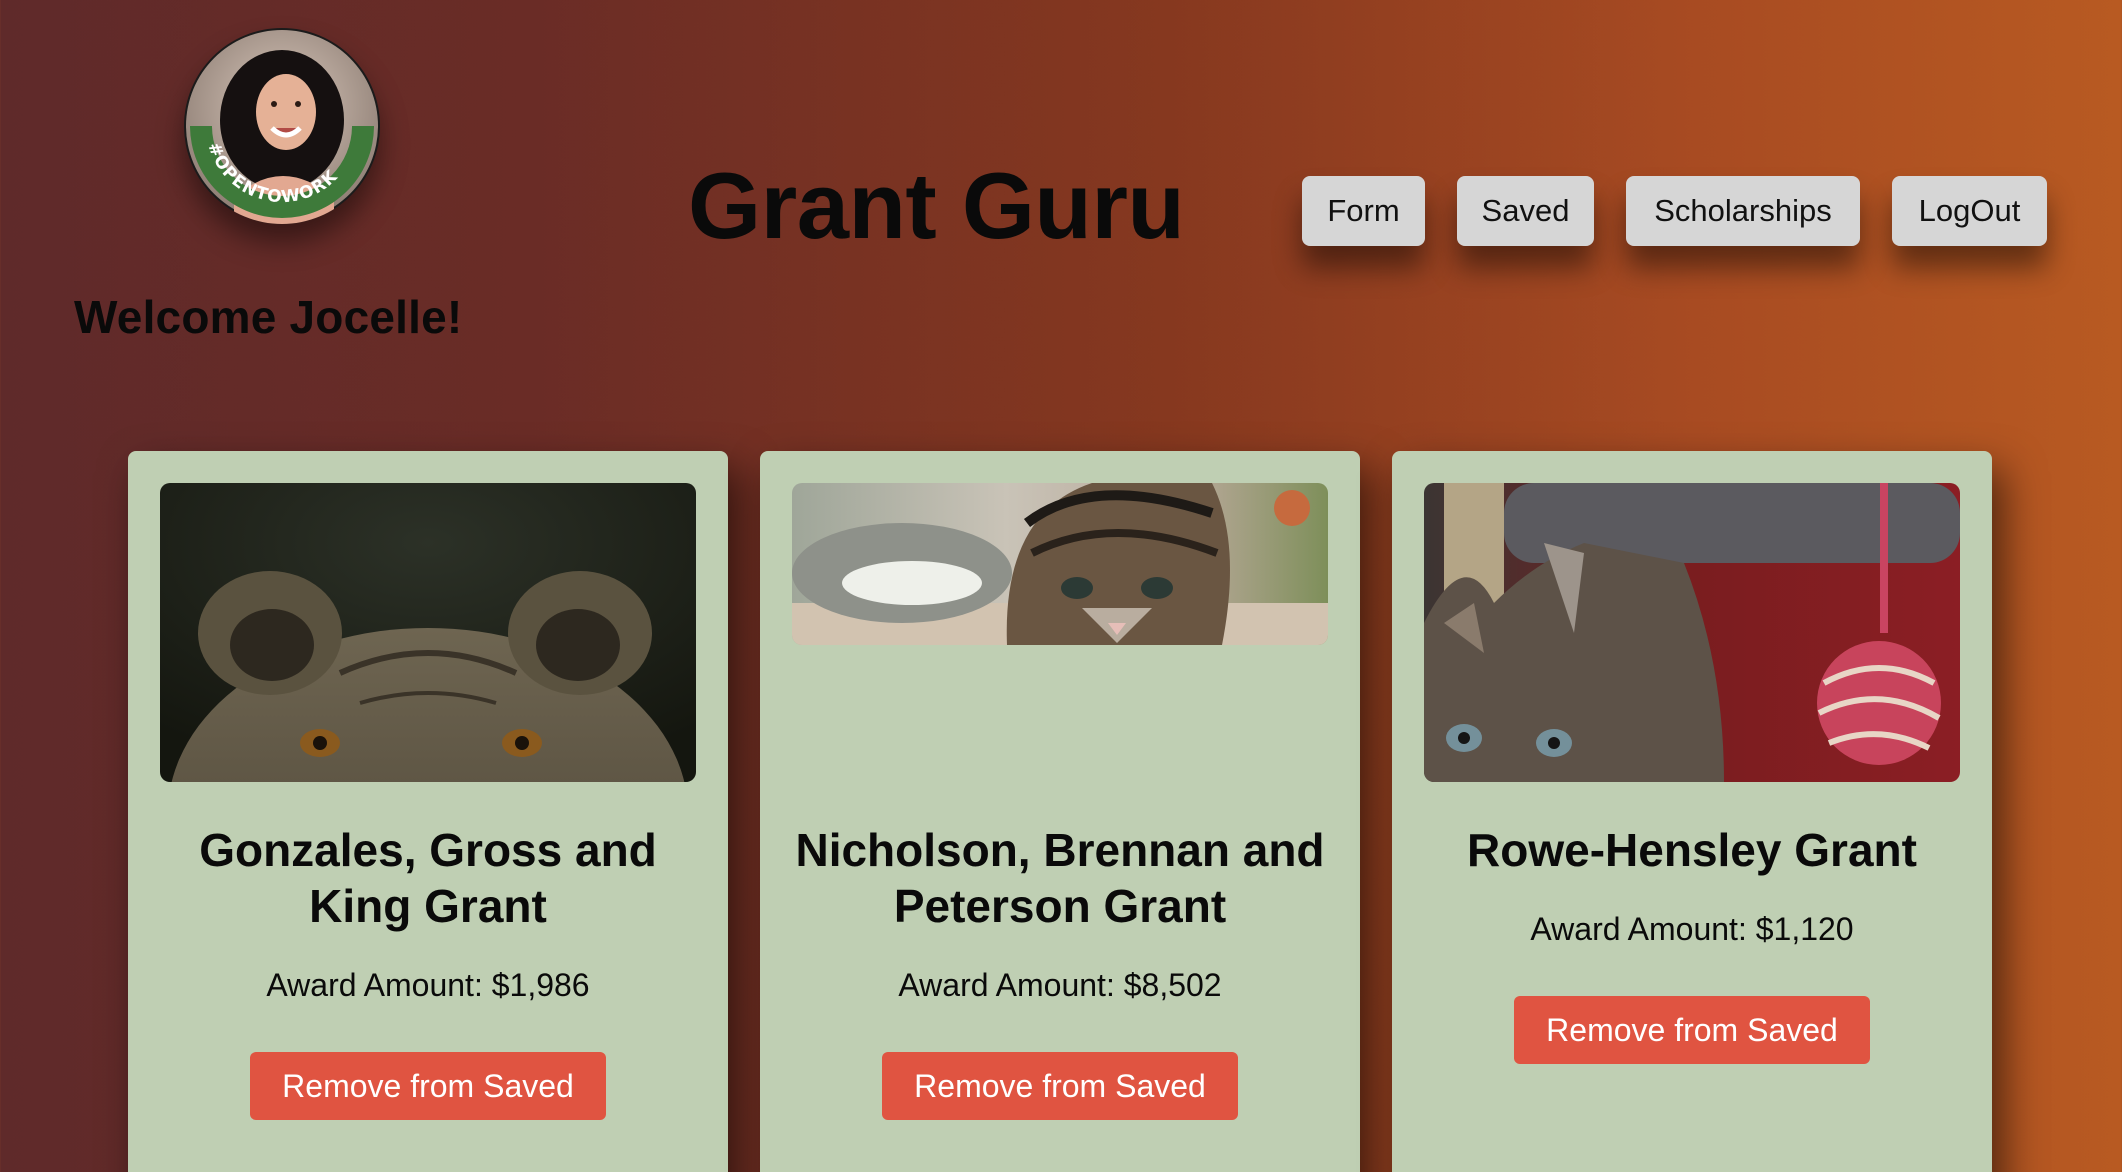 This screenshot has width=2122, height=1172. What do you see at coordinates (268, 317) in the screenshot?
I see `welcome-message: Welcome Jocelle!` at bounding box center [268, 317].